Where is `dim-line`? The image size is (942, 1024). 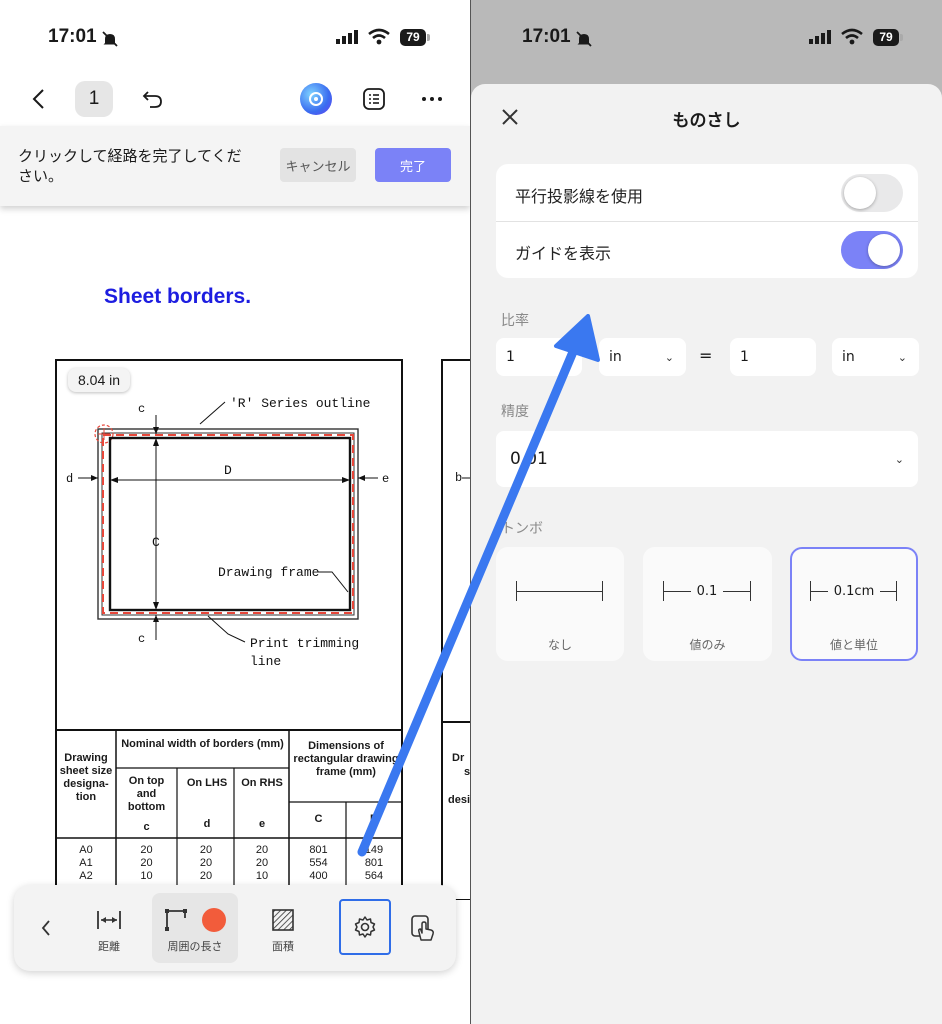 dim-line is located at coordinates (559, 591).